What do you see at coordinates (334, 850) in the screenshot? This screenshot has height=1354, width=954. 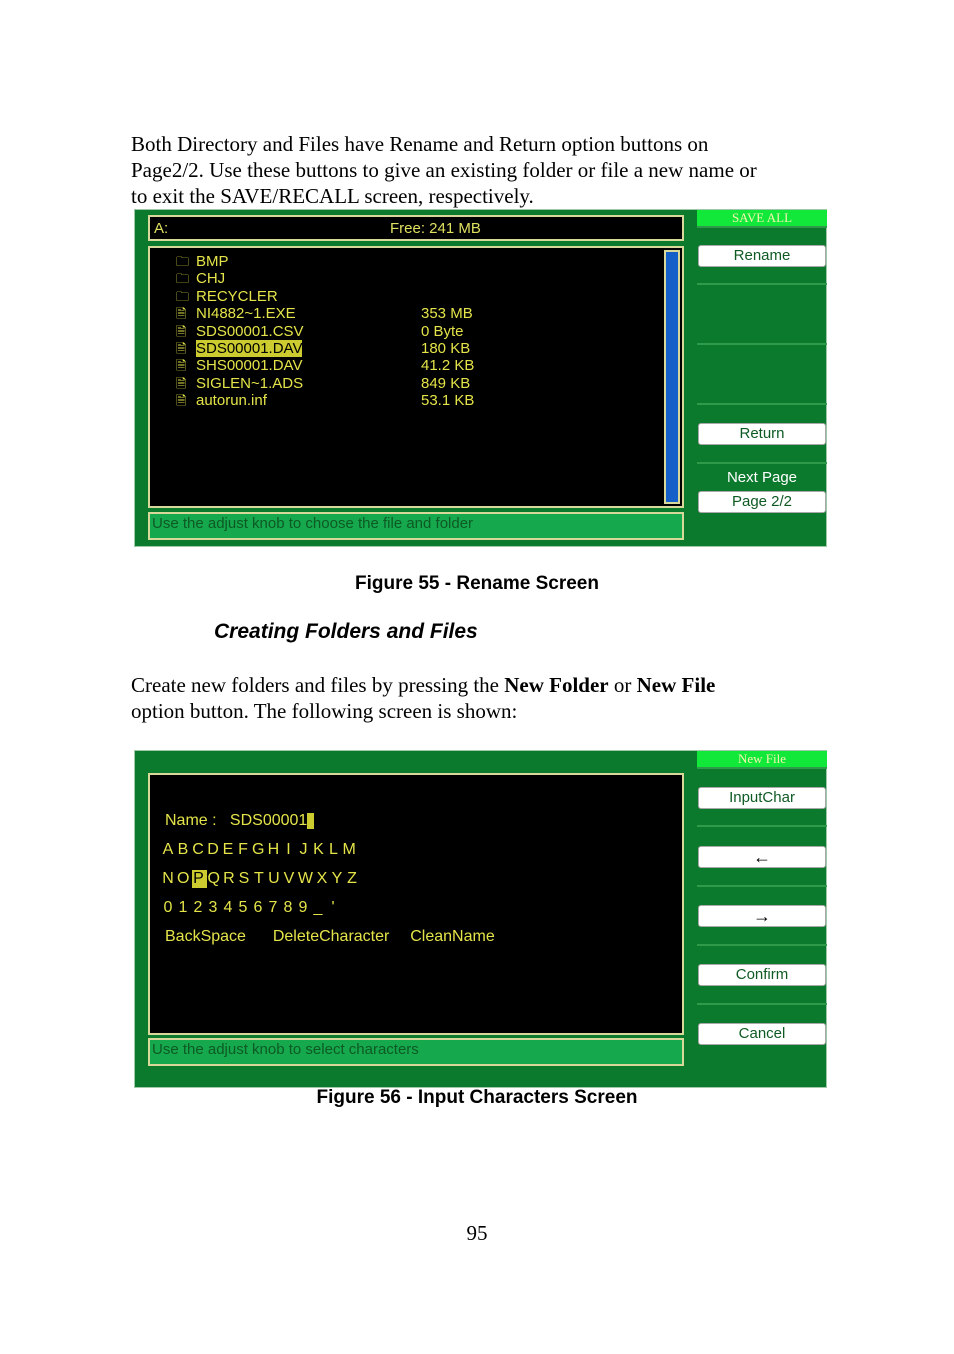 I see `char-key: L` at bounding box center [334, 850].